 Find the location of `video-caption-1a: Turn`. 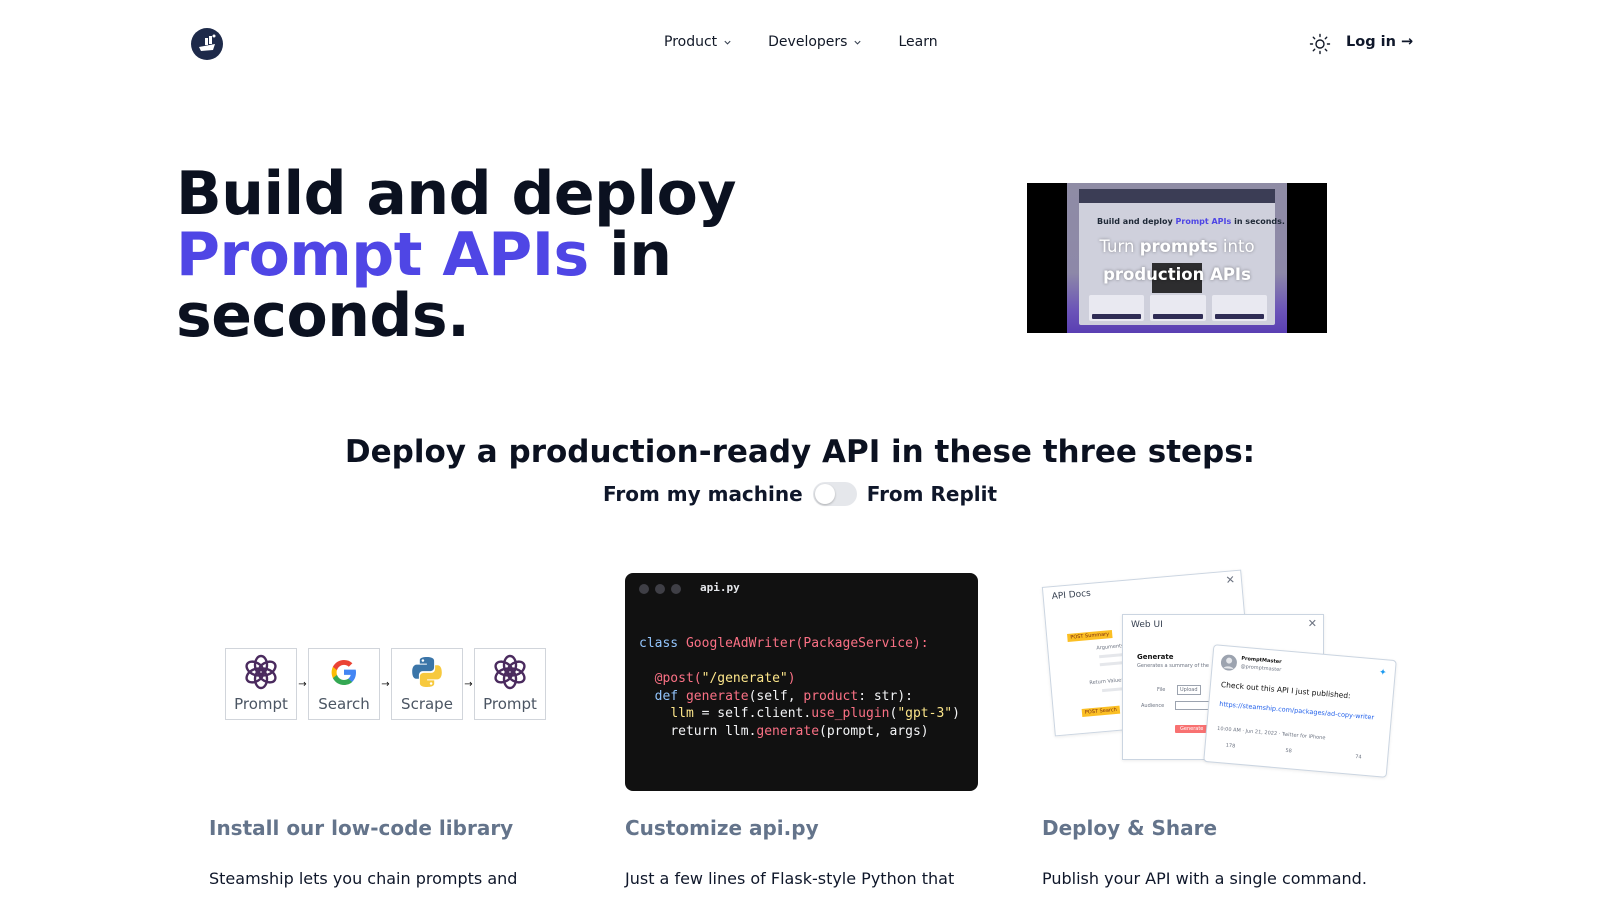

video-caption-1a: Turn is located at coordinates (1119, 246).